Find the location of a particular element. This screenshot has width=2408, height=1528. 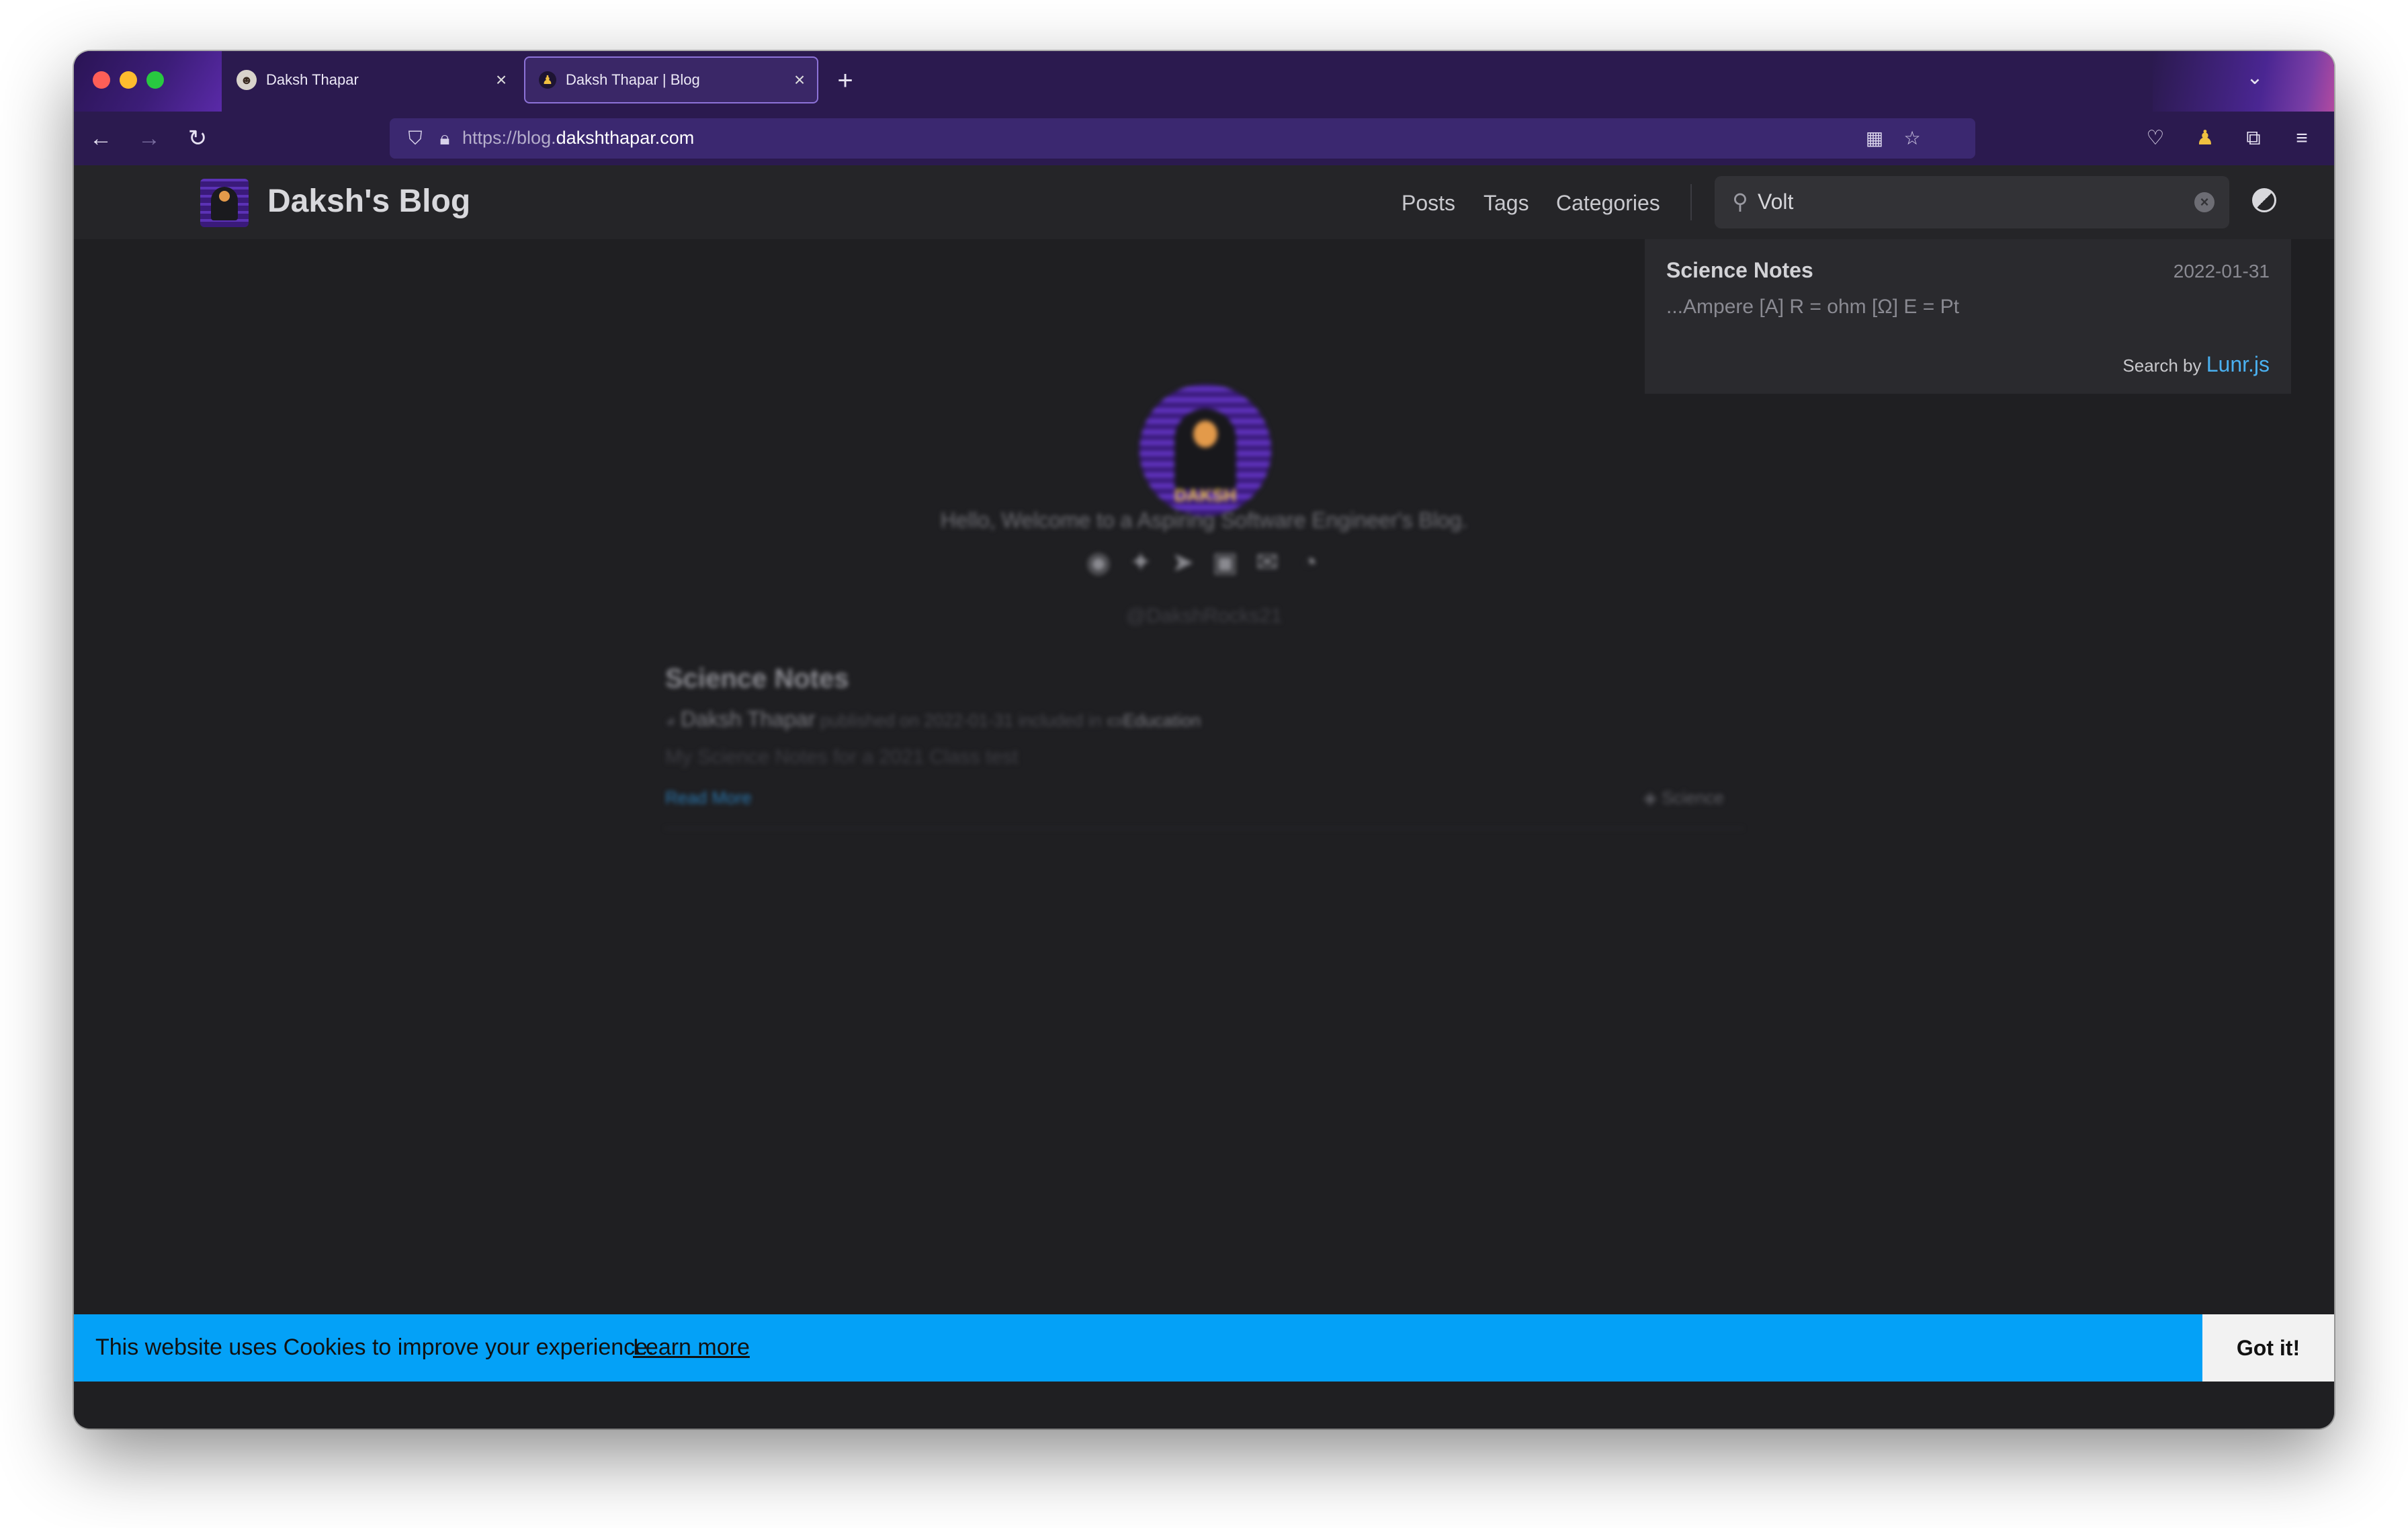

url-bar: ⛉ 🔒︎ https://blog.dakshthapar.com ▦ ☆ is located at coordinates (1182, 138).